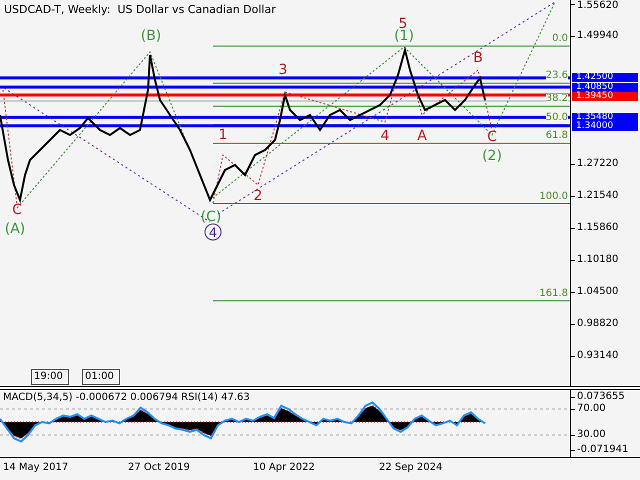  What do you see at coordinates (492, 156) in the screenshot?
I see `wave-label: (2)` at bounding box center [492, 156].